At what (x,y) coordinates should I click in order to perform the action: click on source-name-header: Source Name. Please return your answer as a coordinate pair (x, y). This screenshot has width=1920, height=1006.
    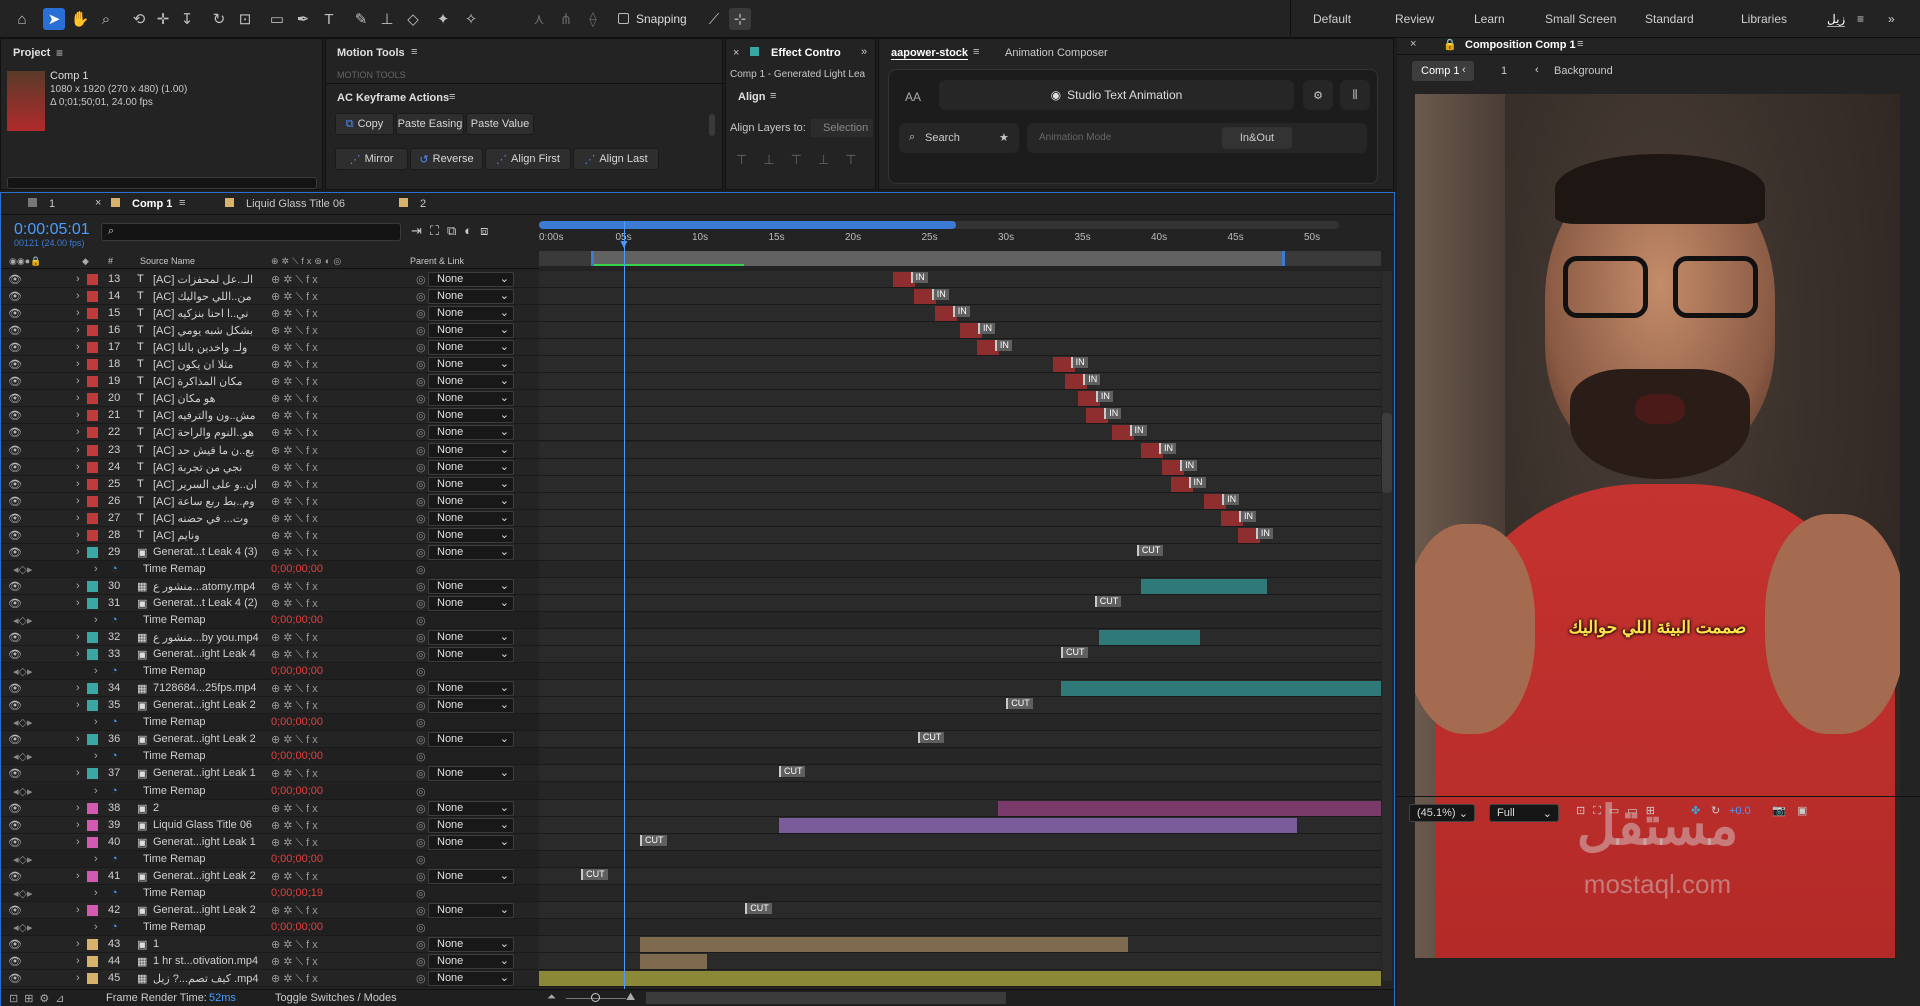
    Looking at the image, I should click on (167, 261).